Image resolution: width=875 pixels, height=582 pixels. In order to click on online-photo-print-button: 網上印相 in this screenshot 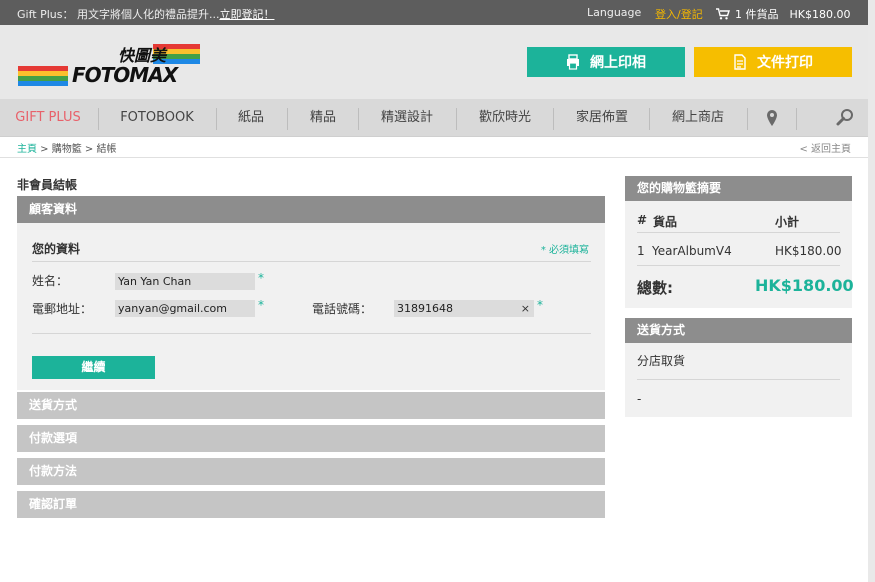, I will do `click(606, 62)`.